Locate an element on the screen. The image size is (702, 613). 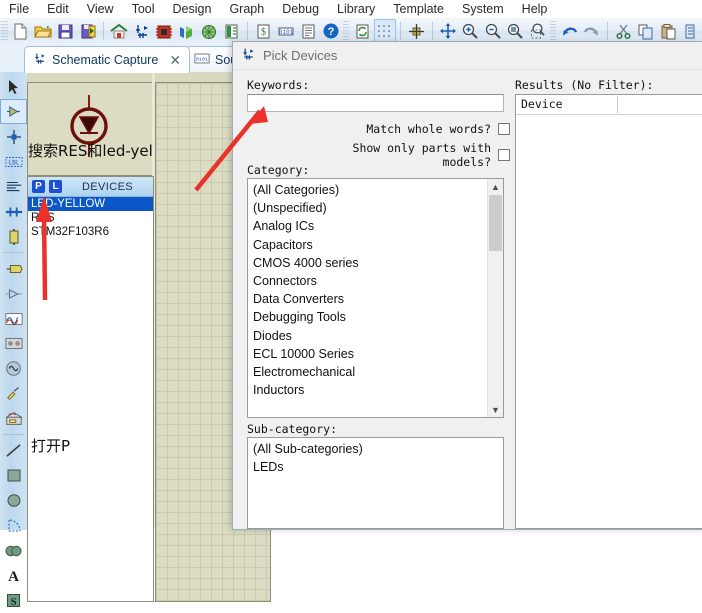
pan-icon is located at coordinates (447, 31).